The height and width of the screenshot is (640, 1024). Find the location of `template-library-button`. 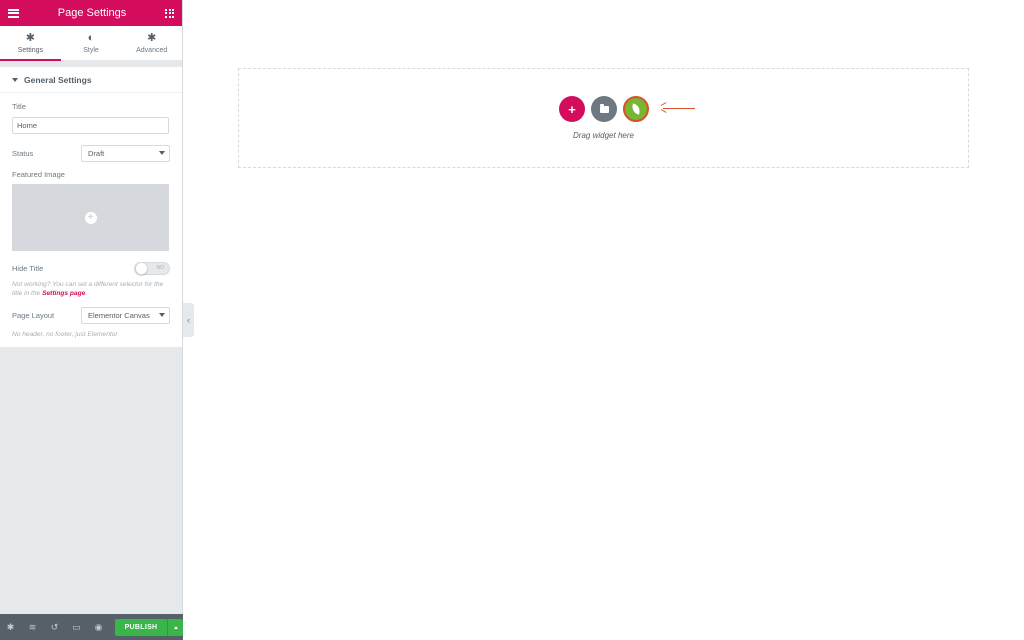

template-library-button is located at coordinates (604, 109).